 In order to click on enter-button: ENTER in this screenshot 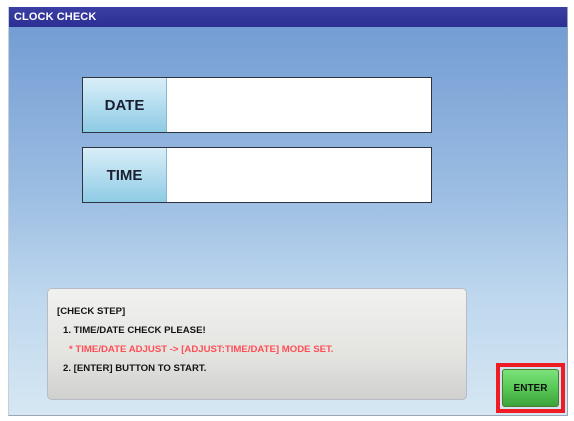, I will do `click(530, 388)`.